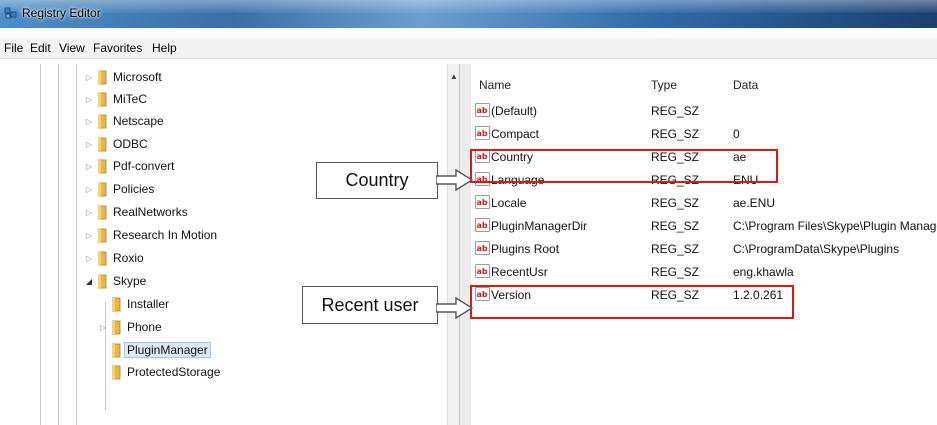  What do you see at coordinates (13, 48) in the screenshot?
I see `menu-file: File` at bounding box center [13, 48].